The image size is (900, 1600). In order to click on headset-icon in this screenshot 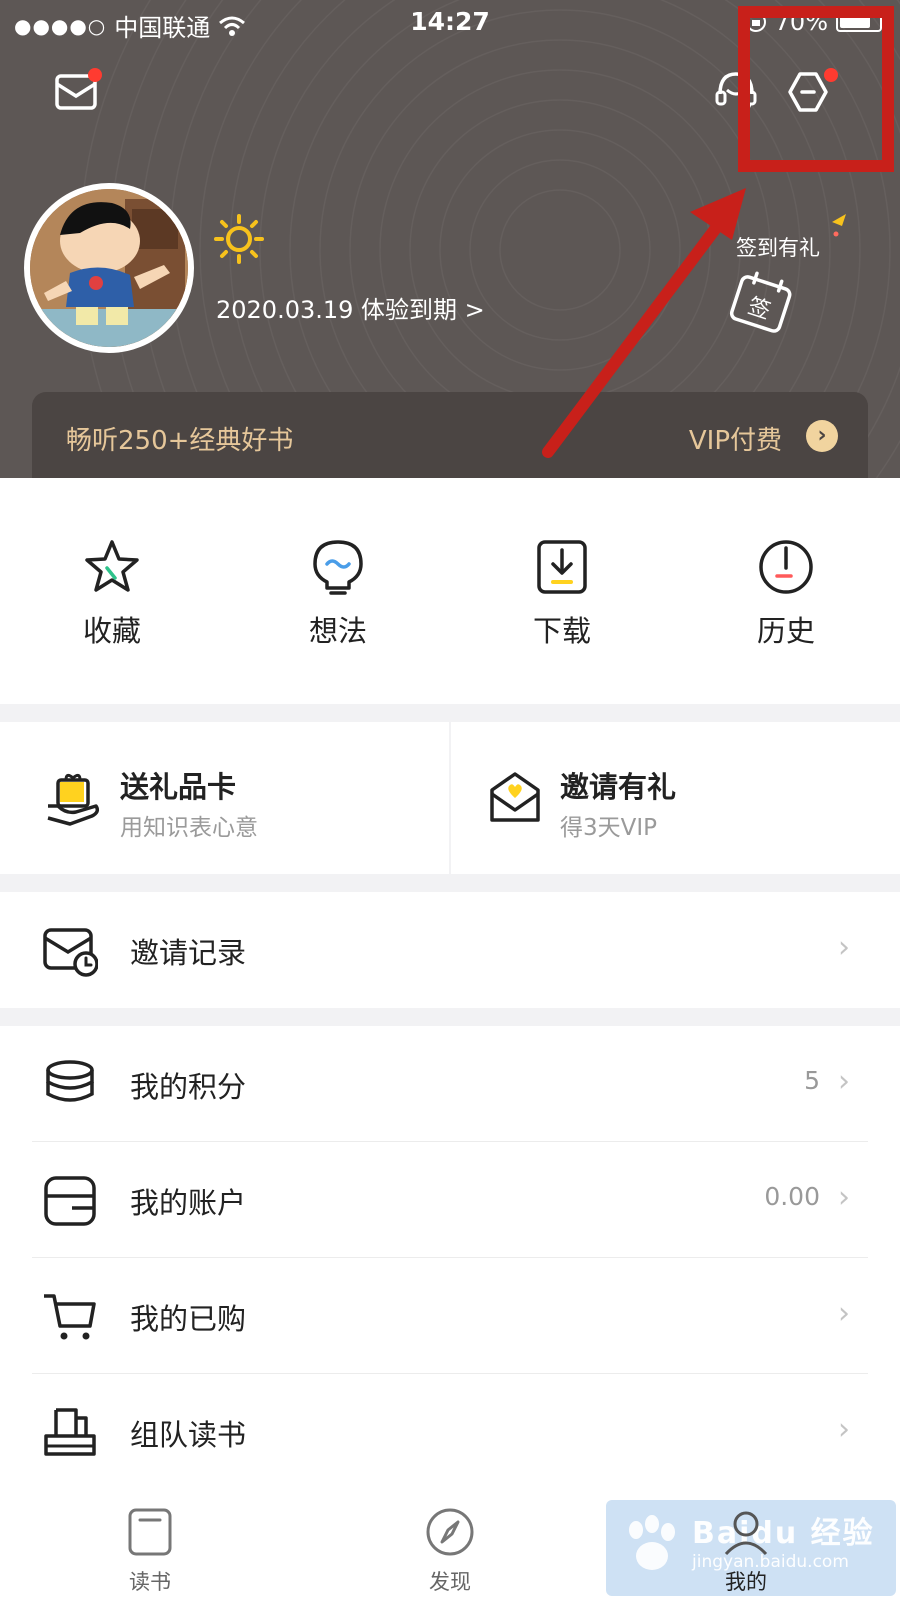, I will do `click(736, 93)`.